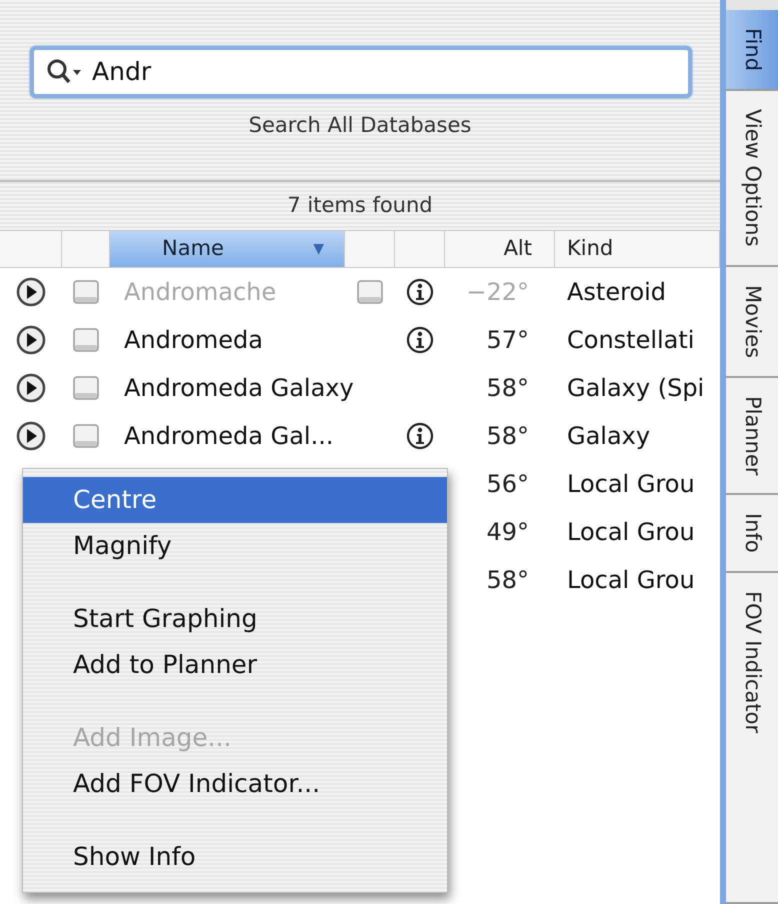 The height and width of the screenshot is (904, 778). What do you see at coordinates (752, 534) in the screenshot?
I see `side-tab: Info` at bounding box center [752, 534].